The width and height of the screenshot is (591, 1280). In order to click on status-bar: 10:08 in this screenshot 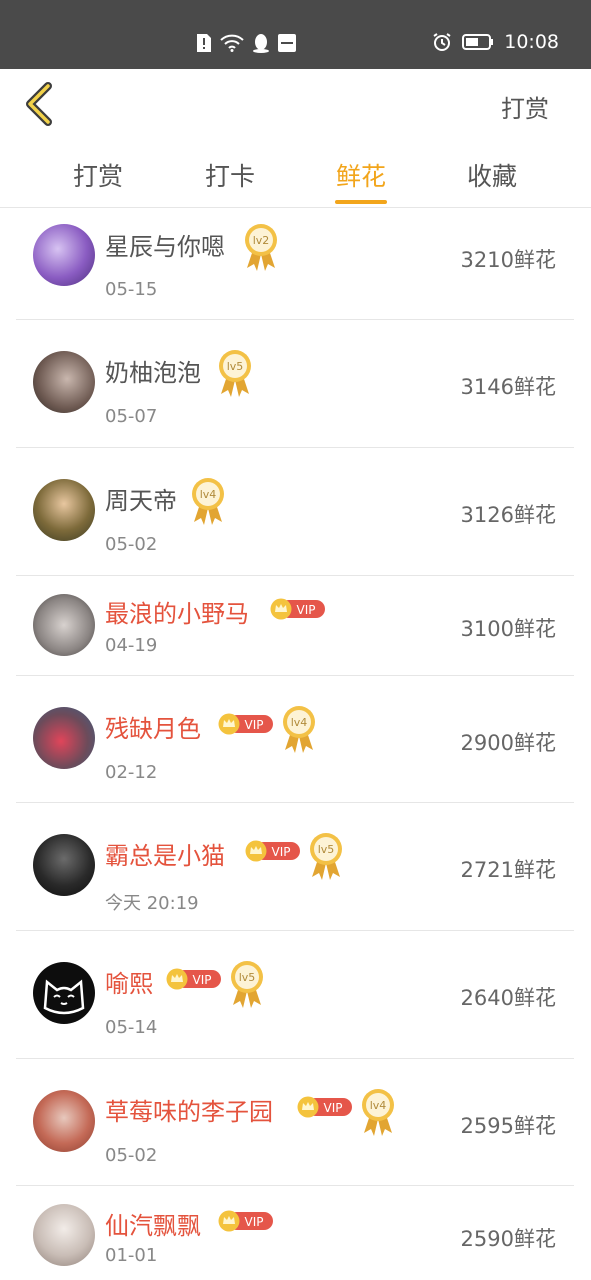, I will do `click(295, 34)`.